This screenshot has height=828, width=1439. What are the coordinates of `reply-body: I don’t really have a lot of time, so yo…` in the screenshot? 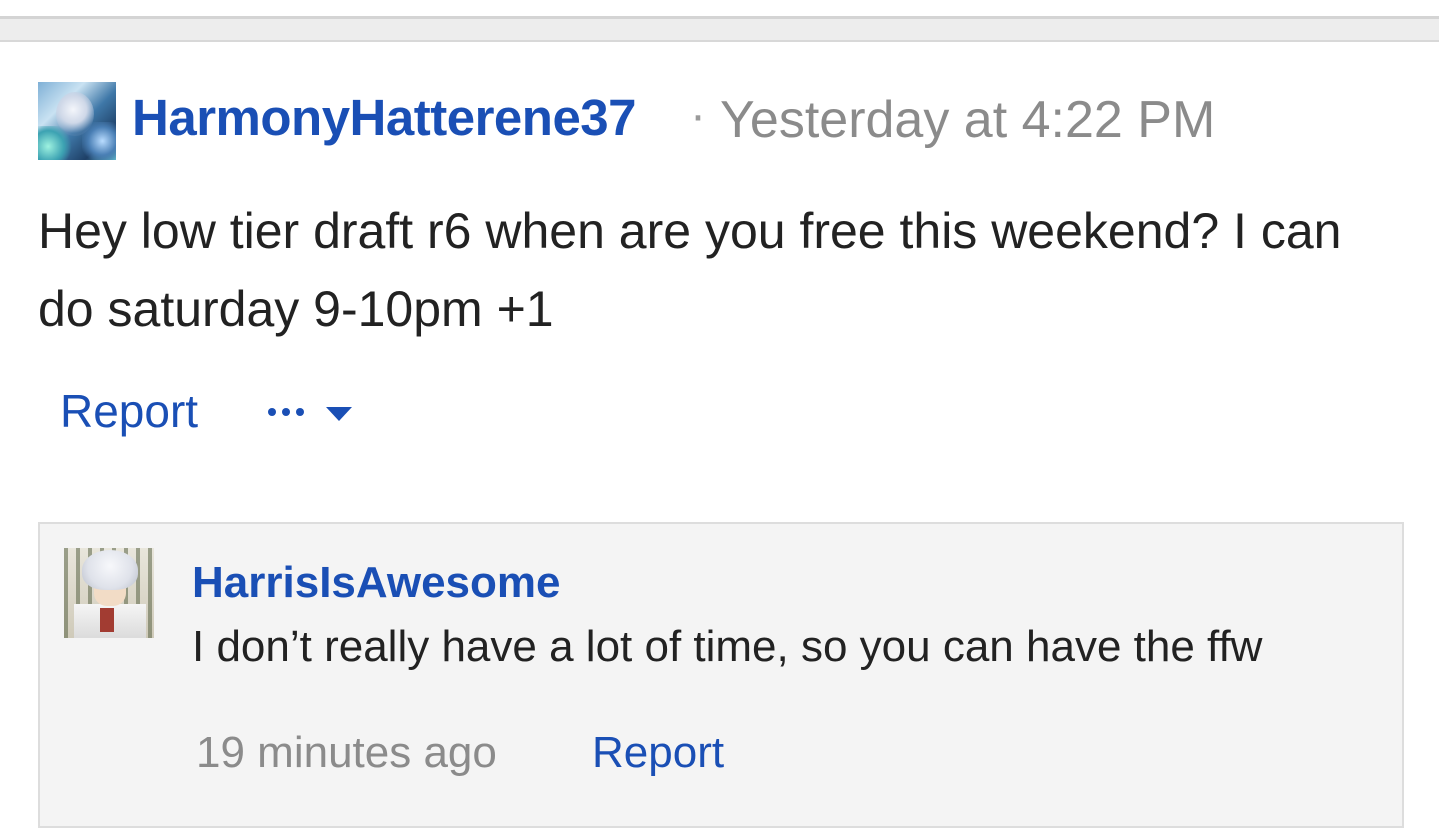 It's located at (727, 646).